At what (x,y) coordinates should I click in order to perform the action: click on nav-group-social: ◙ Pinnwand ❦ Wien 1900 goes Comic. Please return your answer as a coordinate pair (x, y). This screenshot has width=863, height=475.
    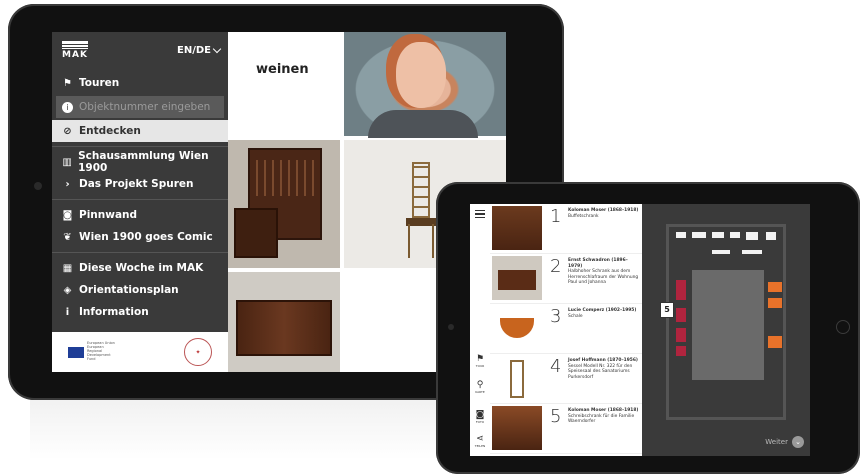
    Looking at the image, I should click on (140, 226).